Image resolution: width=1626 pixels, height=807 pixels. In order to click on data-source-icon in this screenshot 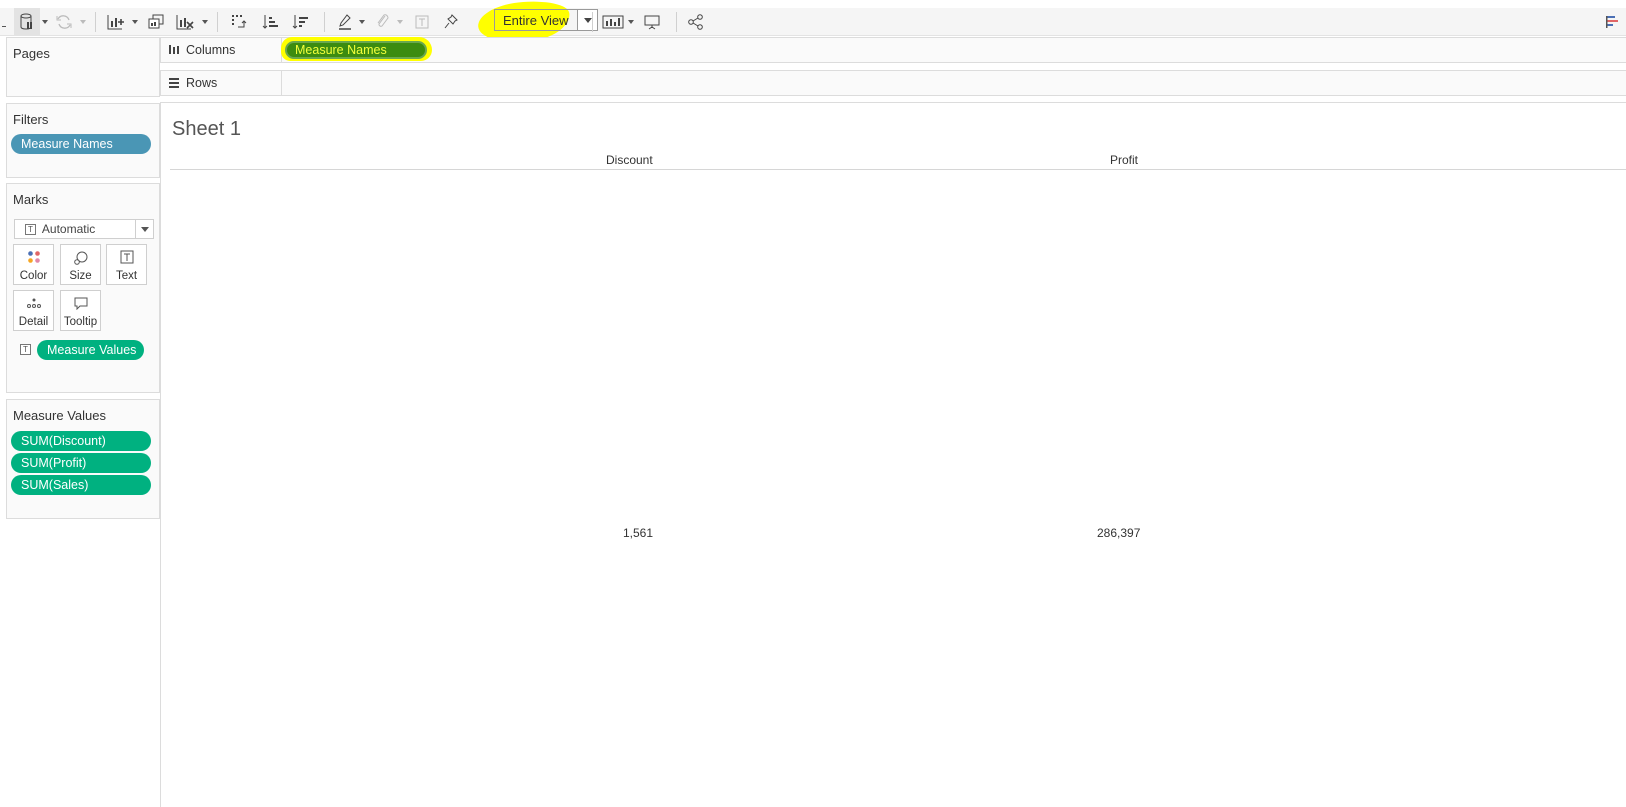, I will do `click(27, 22)`.